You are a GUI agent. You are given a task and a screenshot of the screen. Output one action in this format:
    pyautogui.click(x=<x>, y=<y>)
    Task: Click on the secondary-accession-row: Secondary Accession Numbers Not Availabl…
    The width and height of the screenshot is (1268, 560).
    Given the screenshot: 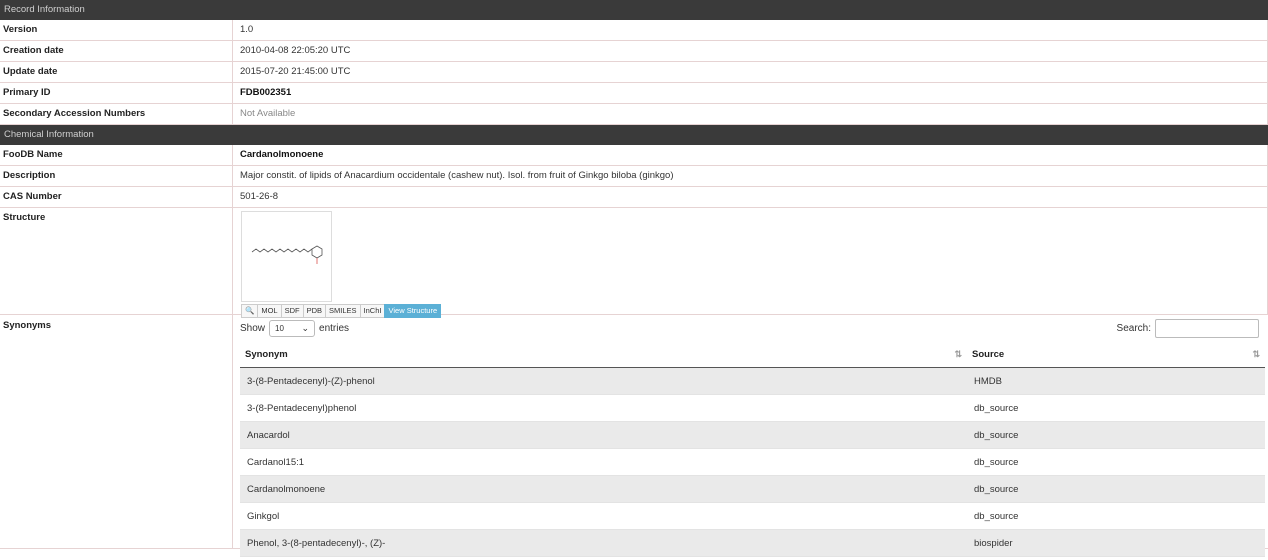 What is the action you would take?
    pyautogui.click(x=634, y=114)
    